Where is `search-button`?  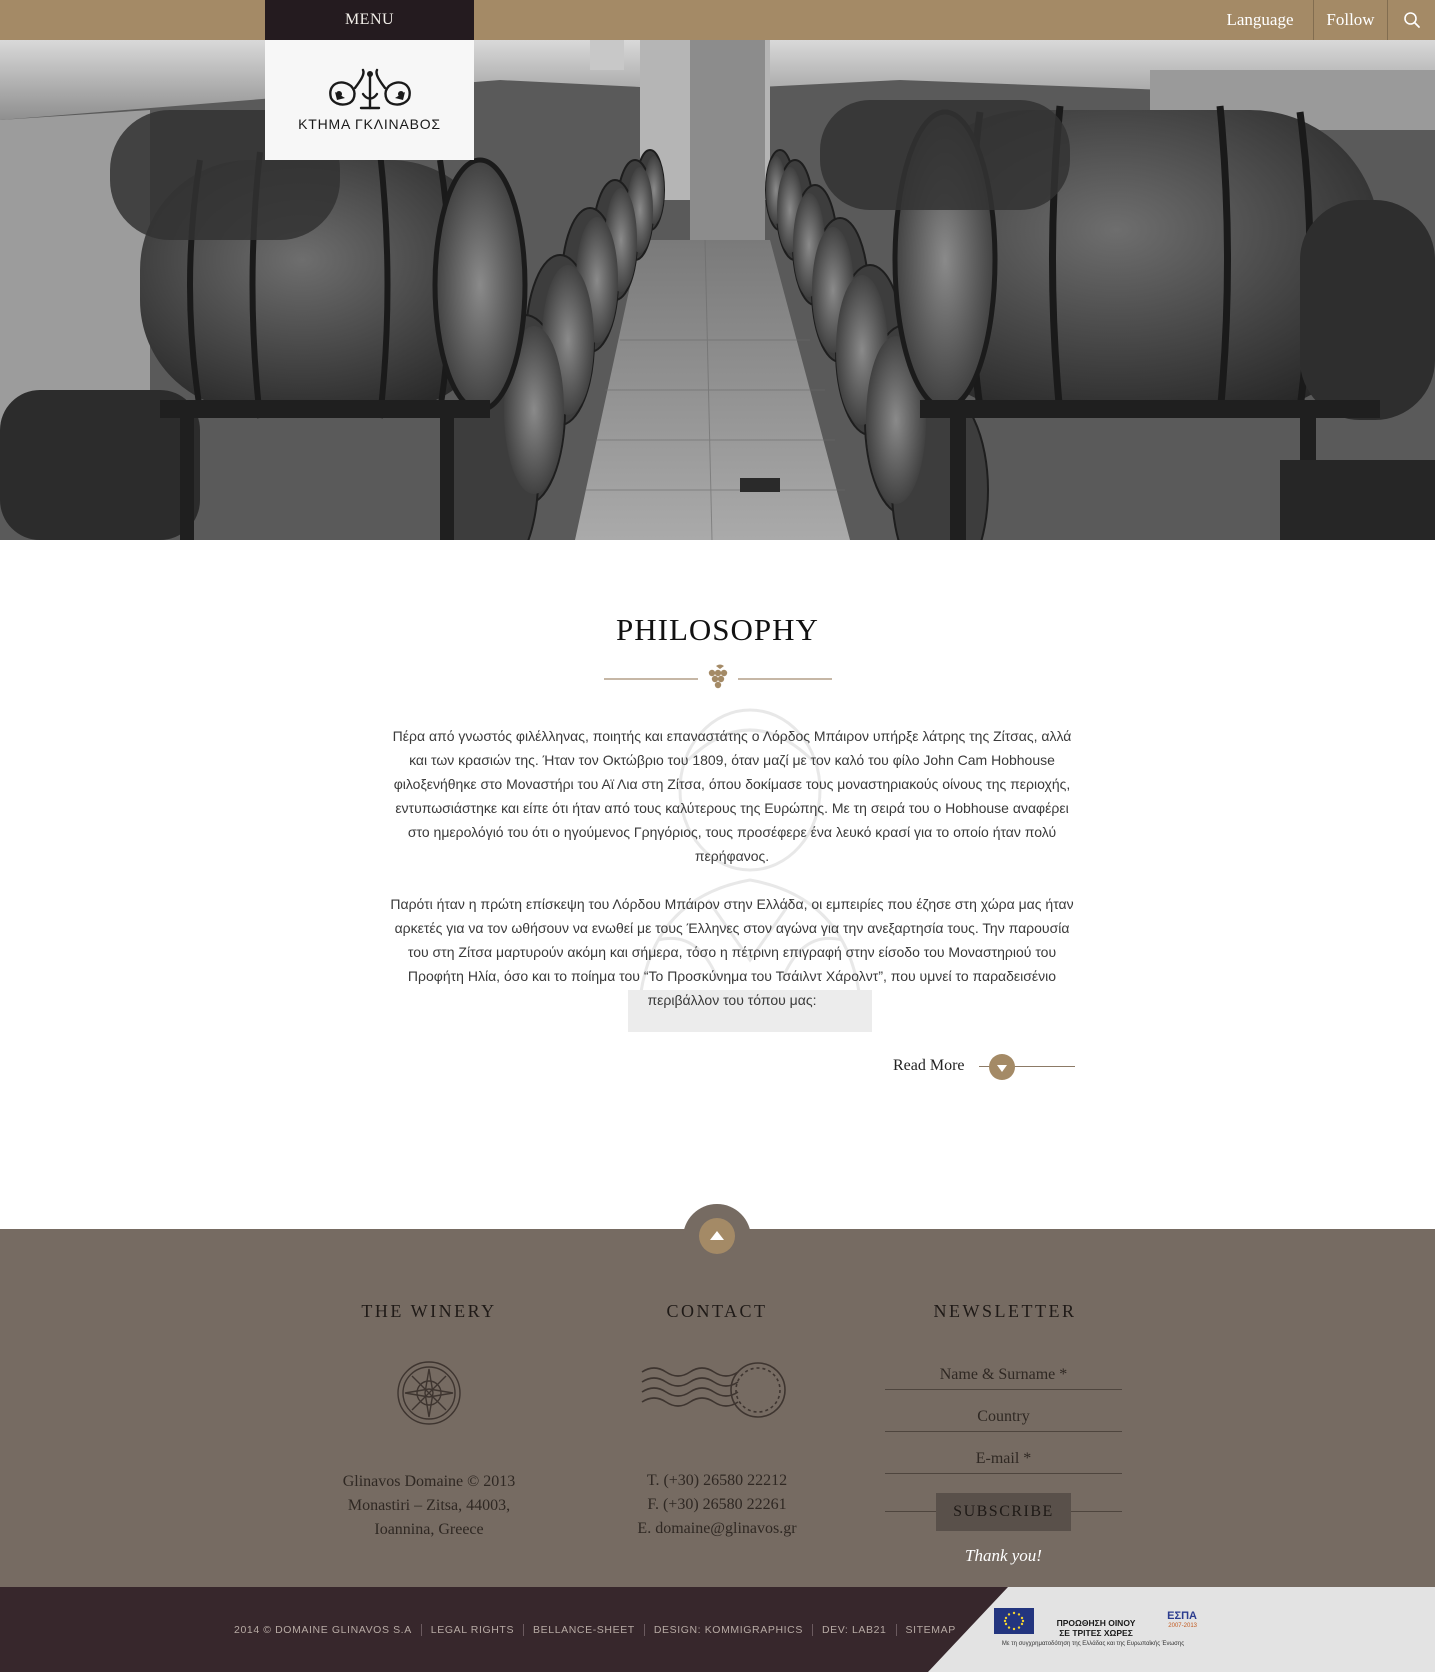
search-button is located at coordinates (1411, 20).